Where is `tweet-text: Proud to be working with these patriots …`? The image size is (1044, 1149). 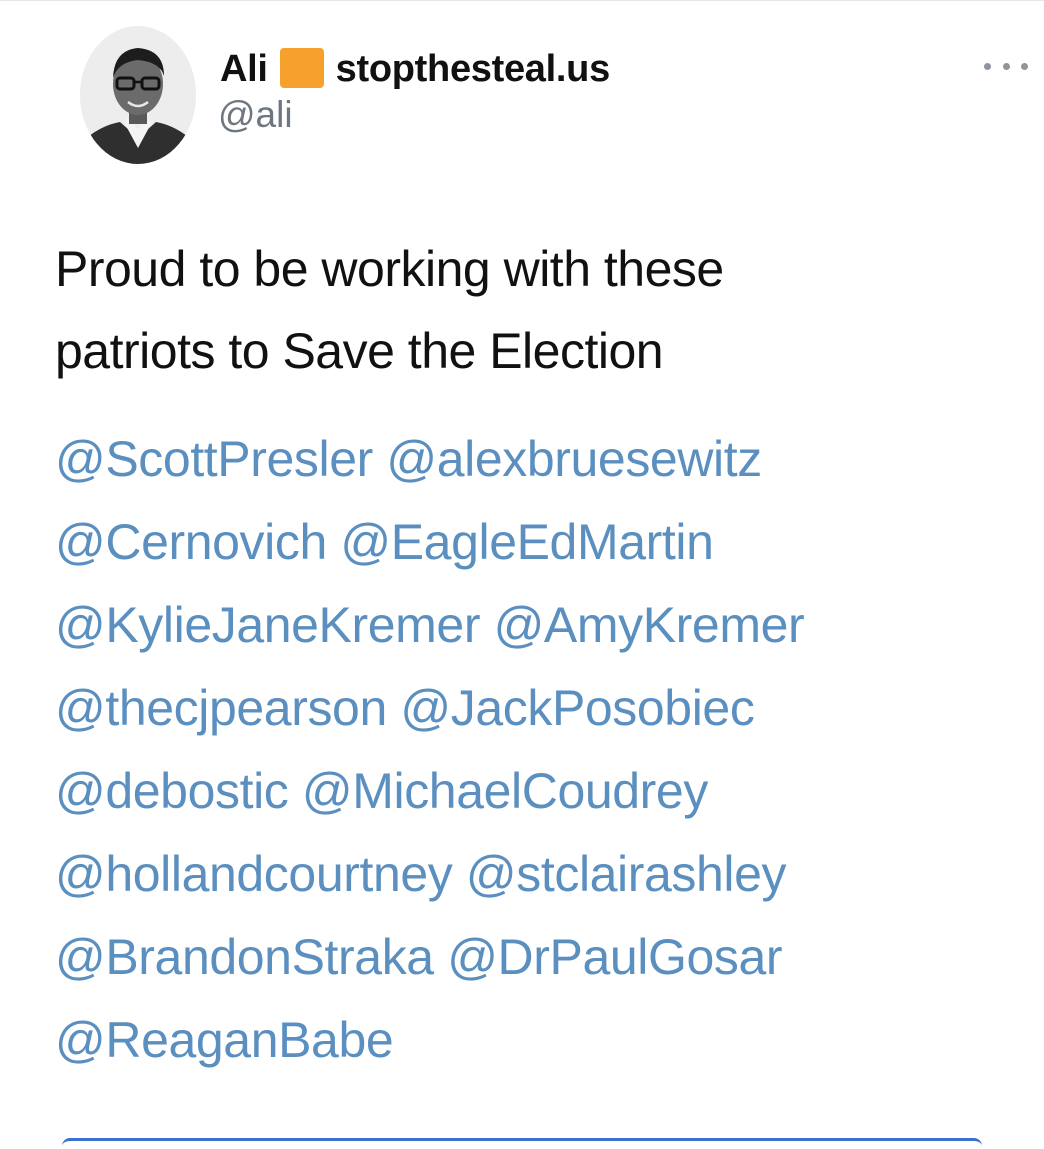 tweet-text: Proud to be working with these patriots … is located at coordinates (535, 310).